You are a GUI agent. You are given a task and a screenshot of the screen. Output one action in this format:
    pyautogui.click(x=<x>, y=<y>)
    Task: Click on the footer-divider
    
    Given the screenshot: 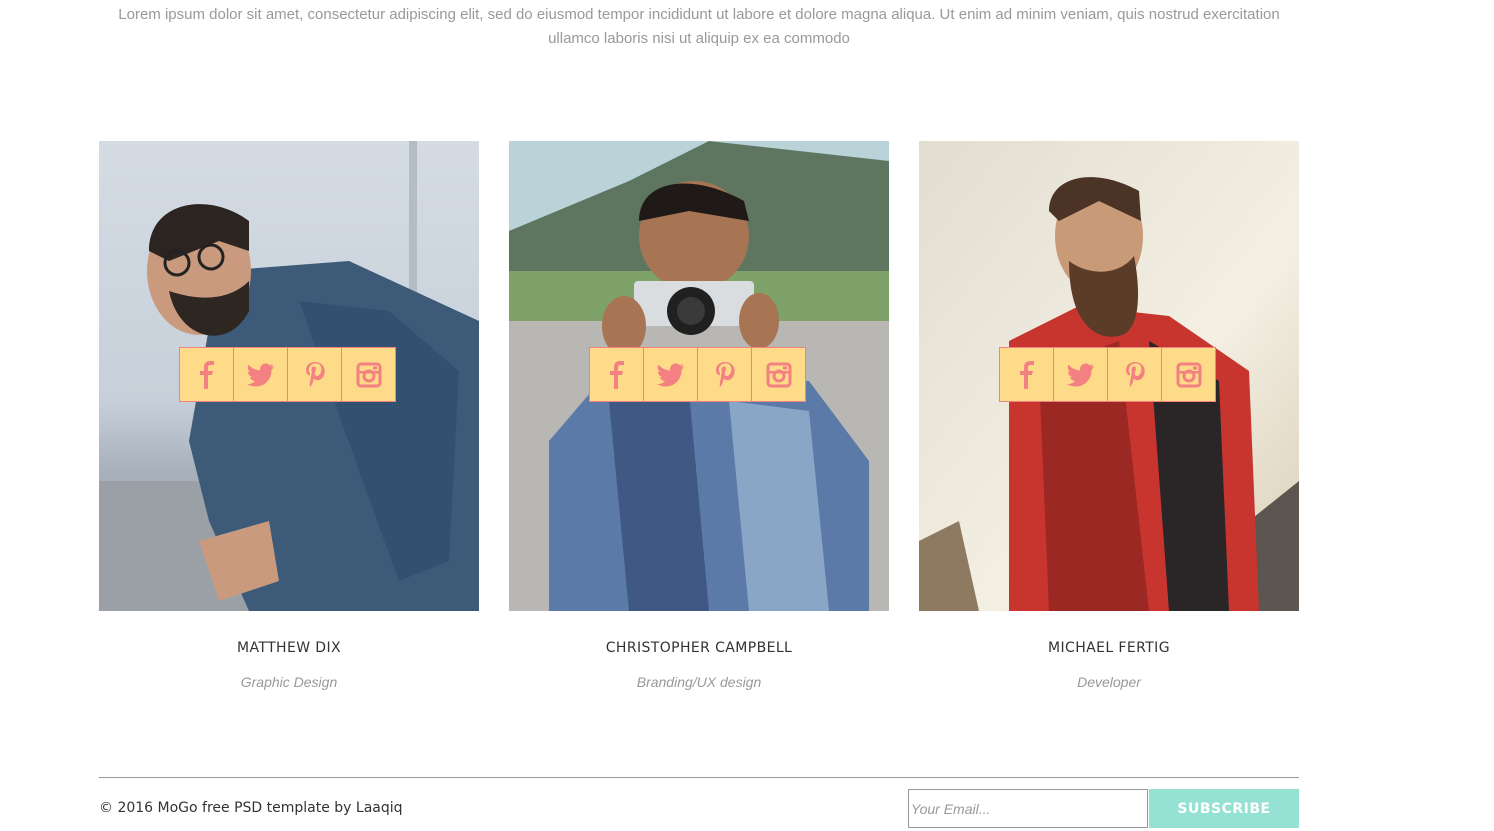 What is the action you would take?
    pyautogui.click(x=699, y=777)
    